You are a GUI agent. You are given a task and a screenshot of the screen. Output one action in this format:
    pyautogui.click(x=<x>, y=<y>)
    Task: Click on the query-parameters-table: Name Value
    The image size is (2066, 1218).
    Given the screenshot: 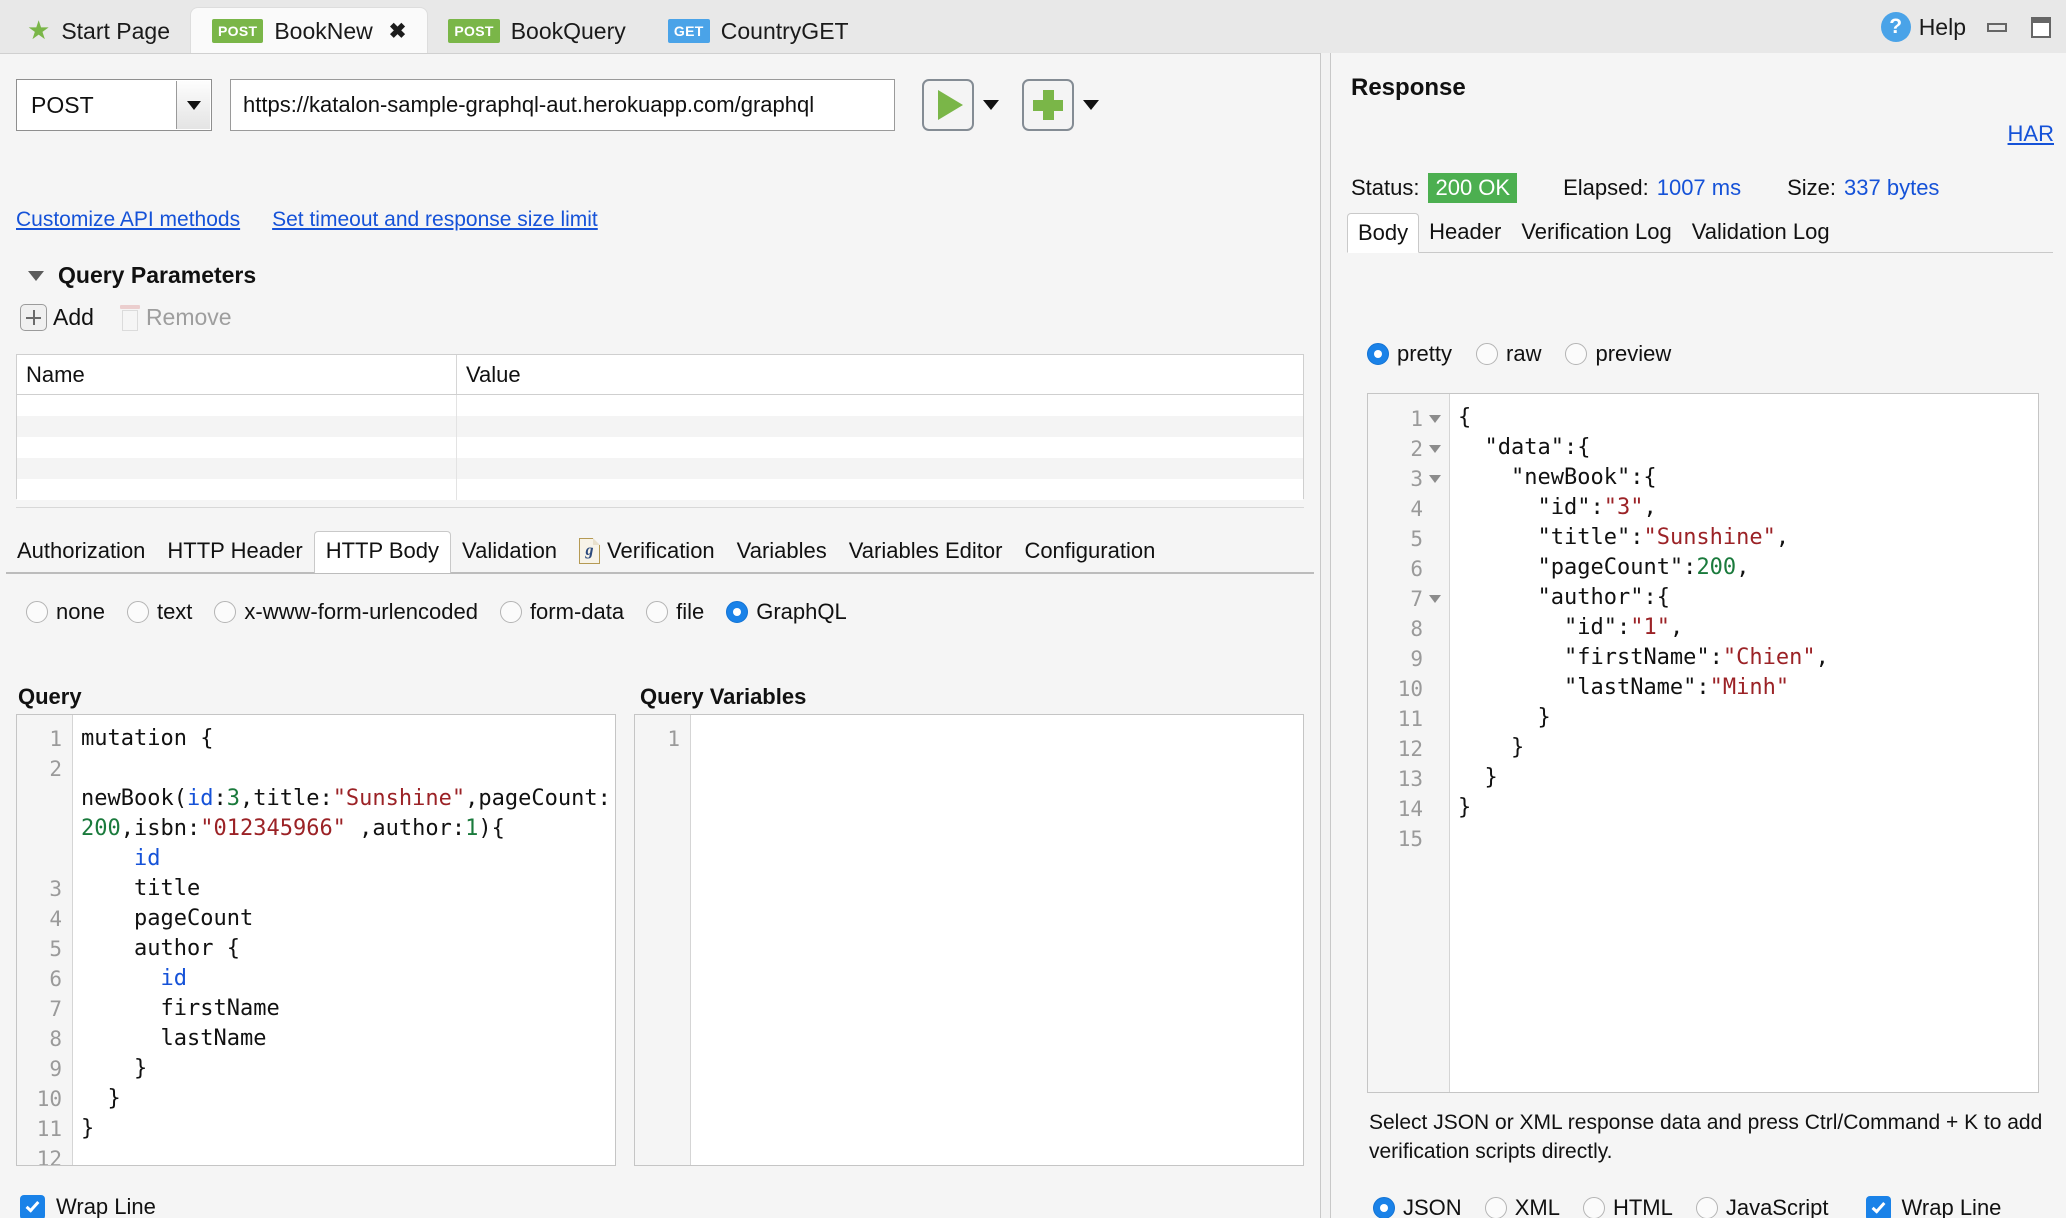 What is the action you would take?
    pyautogui.click(x=660, y=427)
    